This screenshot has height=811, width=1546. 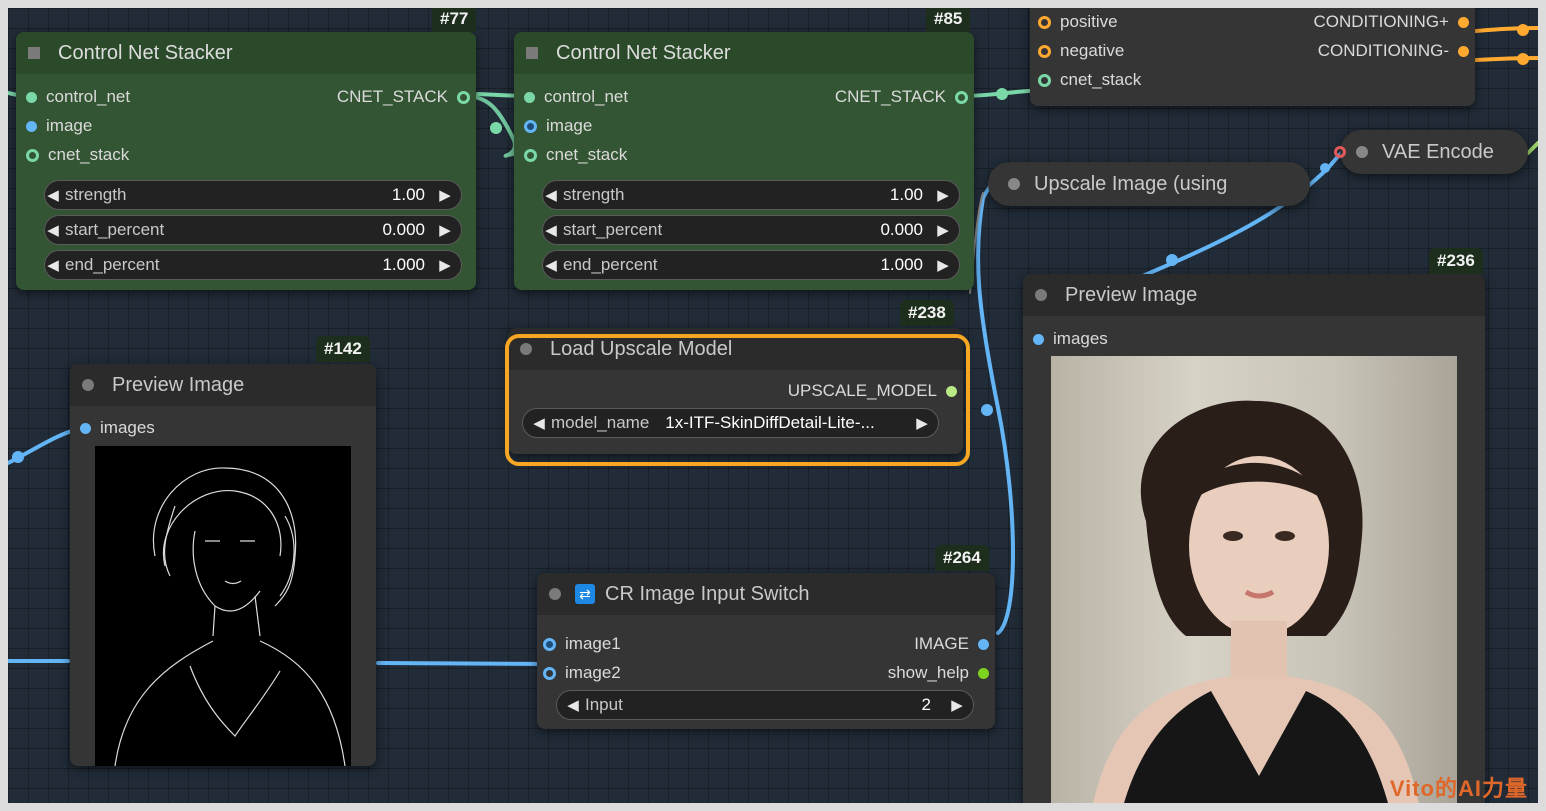 I want to click on canny-edge-image, so click(x=223, y=606).